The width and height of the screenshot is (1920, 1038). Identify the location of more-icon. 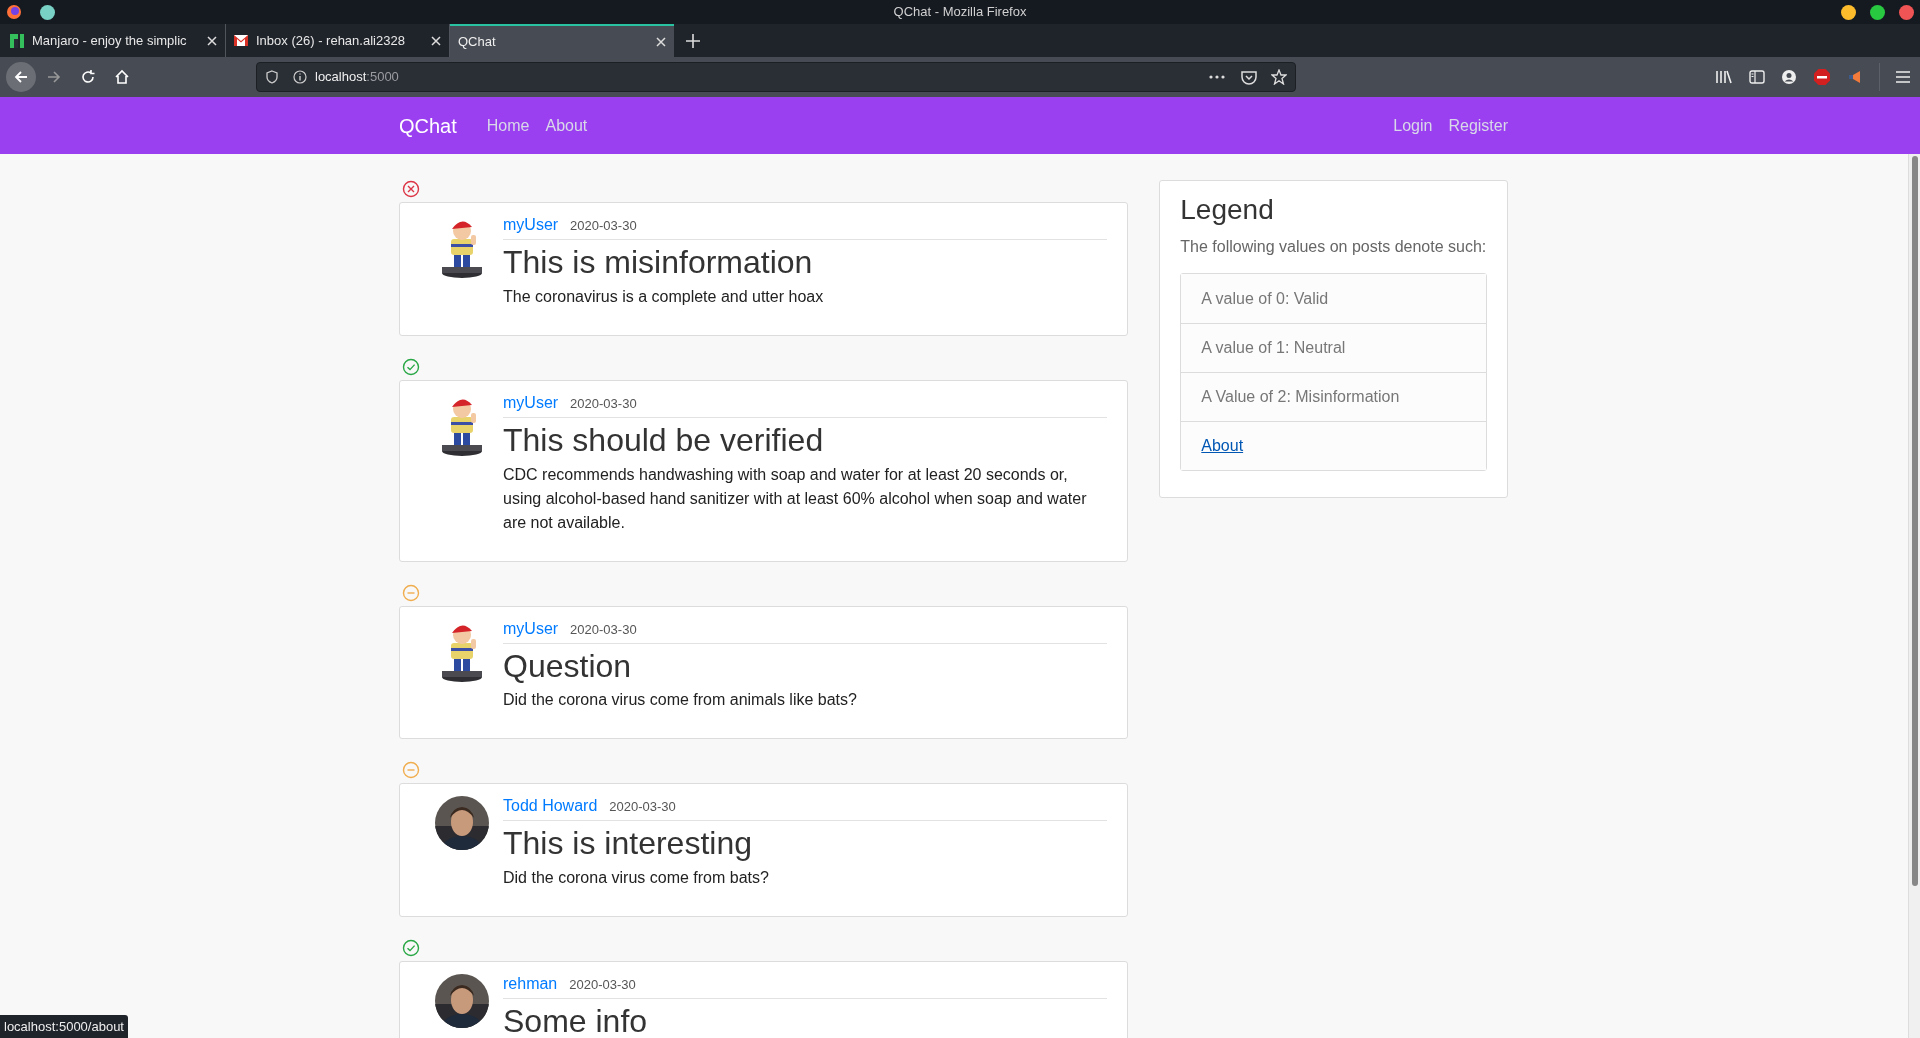
(1217, 77).